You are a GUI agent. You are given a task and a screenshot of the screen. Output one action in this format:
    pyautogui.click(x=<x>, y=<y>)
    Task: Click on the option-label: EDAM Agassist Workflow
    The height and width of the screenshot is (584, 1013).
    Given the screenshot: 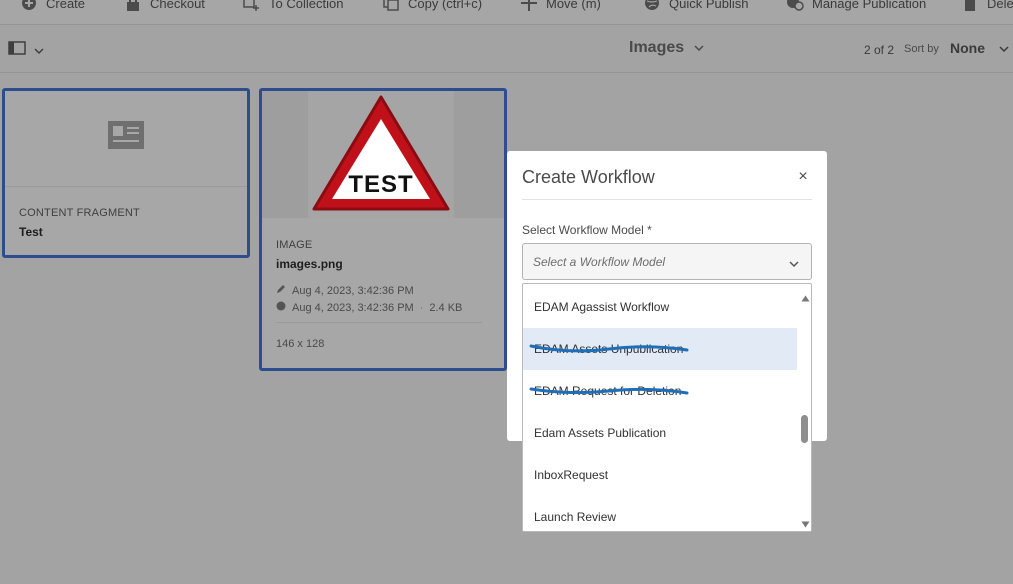 What is the action you would take?
    pyautogui.click(x=602, y=307)
    